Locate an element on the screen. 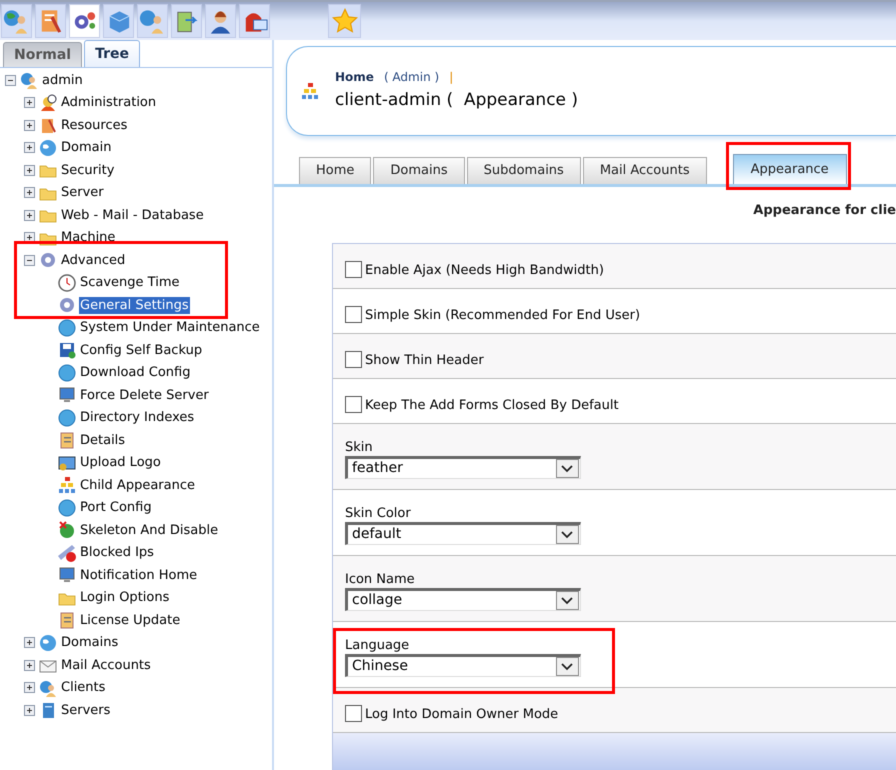 The width and height of the screenshot is (896, 770). tree-item: Scavenge Time is located at coordinates (129, 283).